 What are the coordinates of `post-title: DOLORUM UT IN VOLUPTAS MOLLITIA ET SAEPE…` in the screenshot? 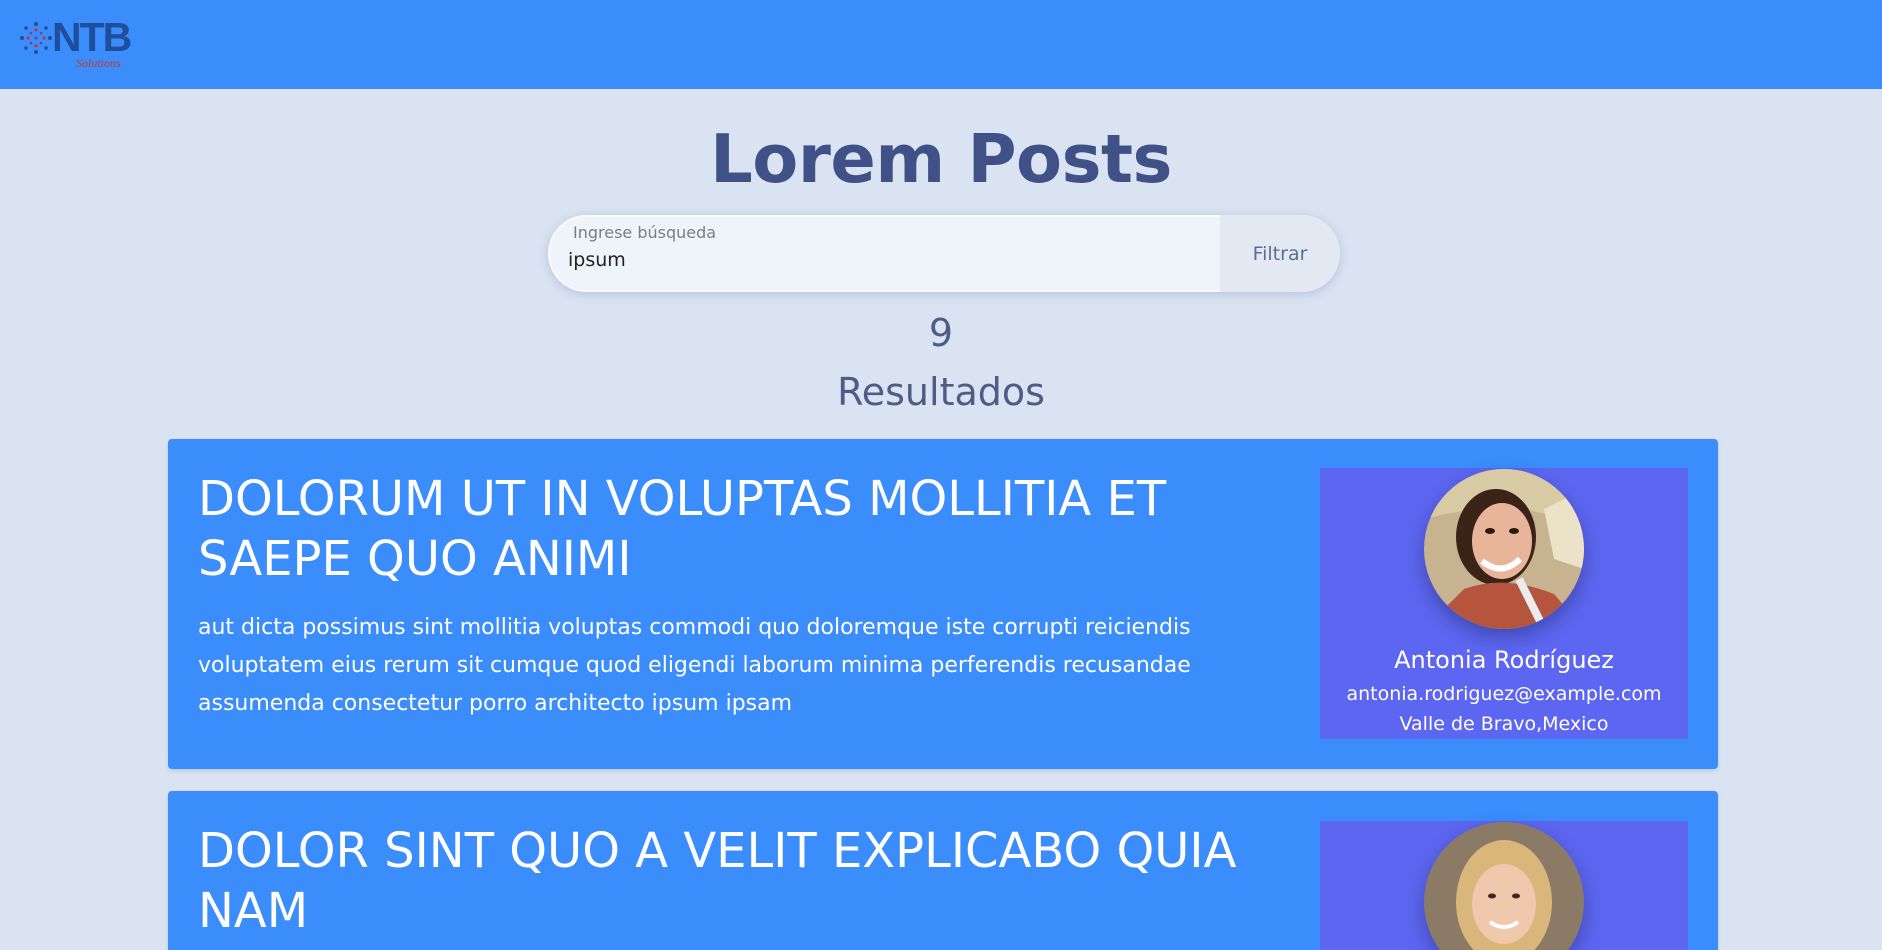 It's located at (682, 529).